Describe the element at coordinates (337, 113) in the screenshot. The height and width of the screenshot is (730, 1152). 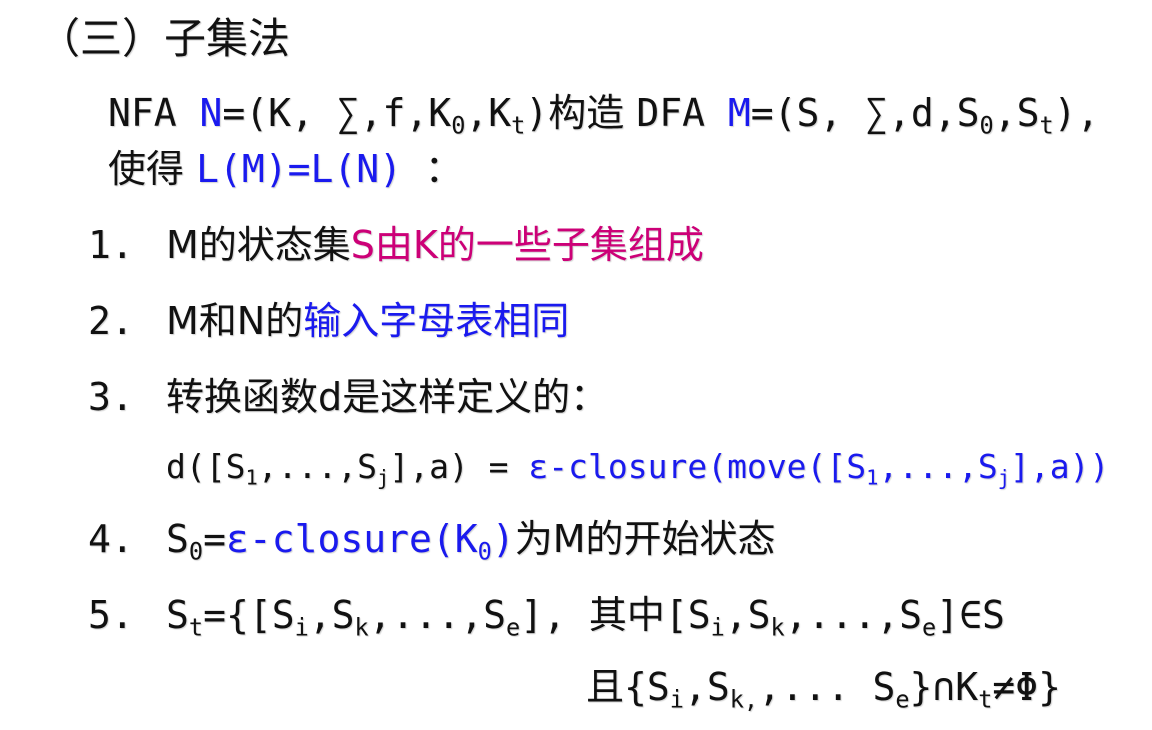
I see `nfa-tuple: =(K, ∑,f,K` at that location.